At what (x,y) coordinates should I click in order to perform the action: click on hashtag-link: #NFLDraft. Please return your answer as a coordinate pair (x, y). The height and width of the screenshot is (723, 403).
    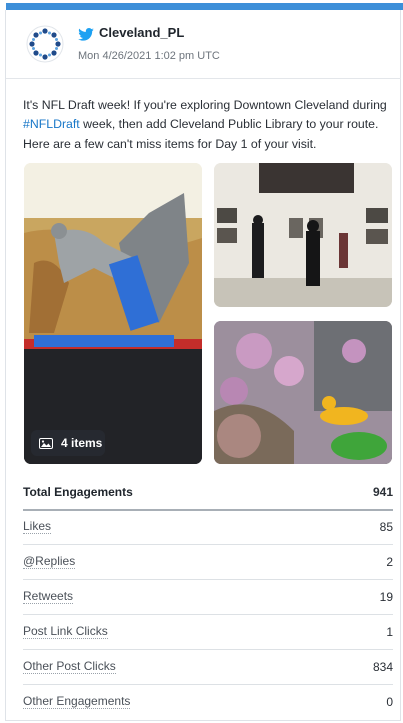
    Looking at the image, I should click on (51, 124).